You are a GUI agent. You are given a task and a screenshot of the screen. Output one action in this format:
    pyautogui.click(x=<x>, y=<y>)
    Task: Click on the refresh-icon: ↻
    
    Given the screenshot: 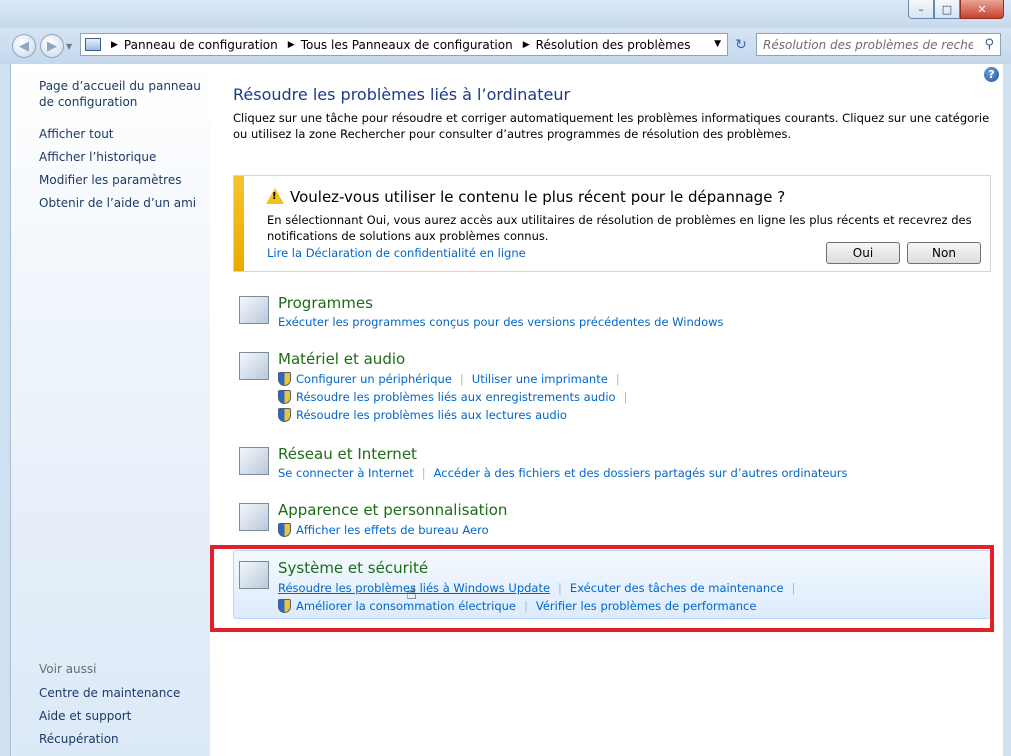 What is the action you would take?
    pyautogui.click(x=741, y=45)
    